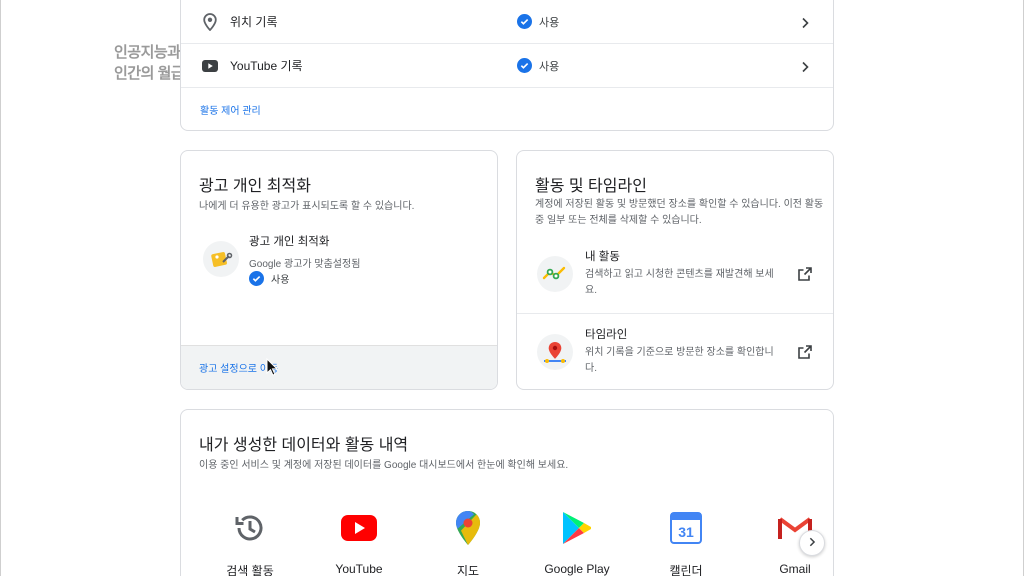 This screenshot has width=1024, height=576. I want to click on history-row-youtube: YouTube 기록 사용, so click(507, 66).